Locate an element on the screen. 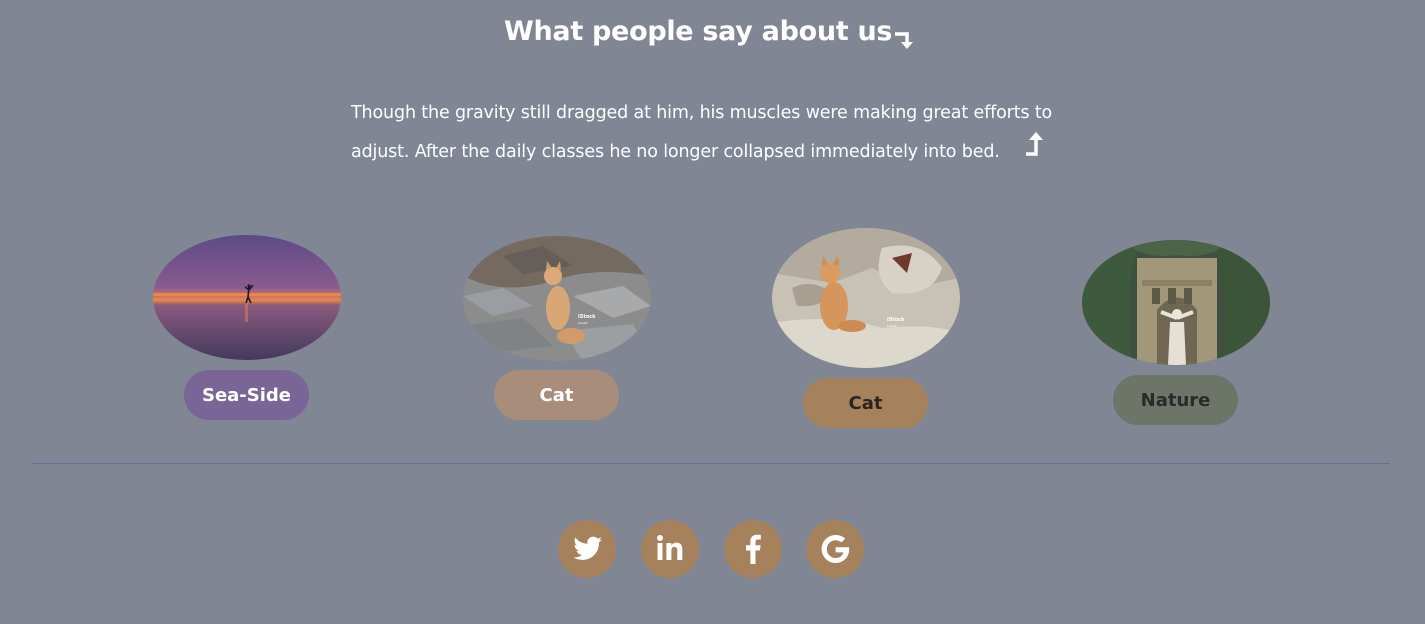  google-icon is located at coordinates (835, 549).